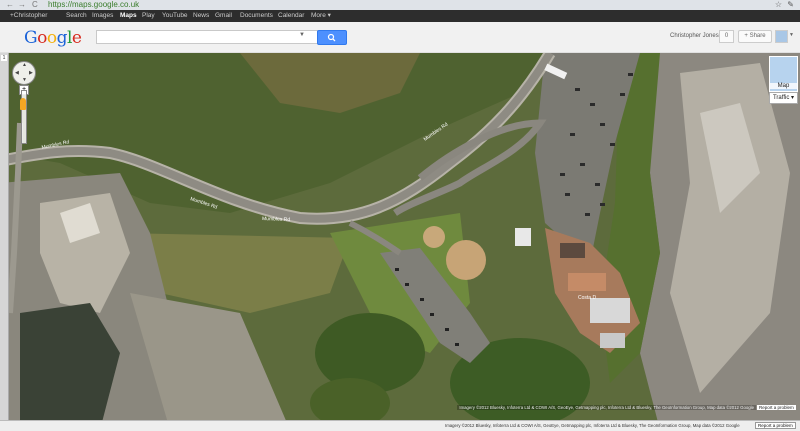  I want to click on star-icon: ☆, so click(778, 5).